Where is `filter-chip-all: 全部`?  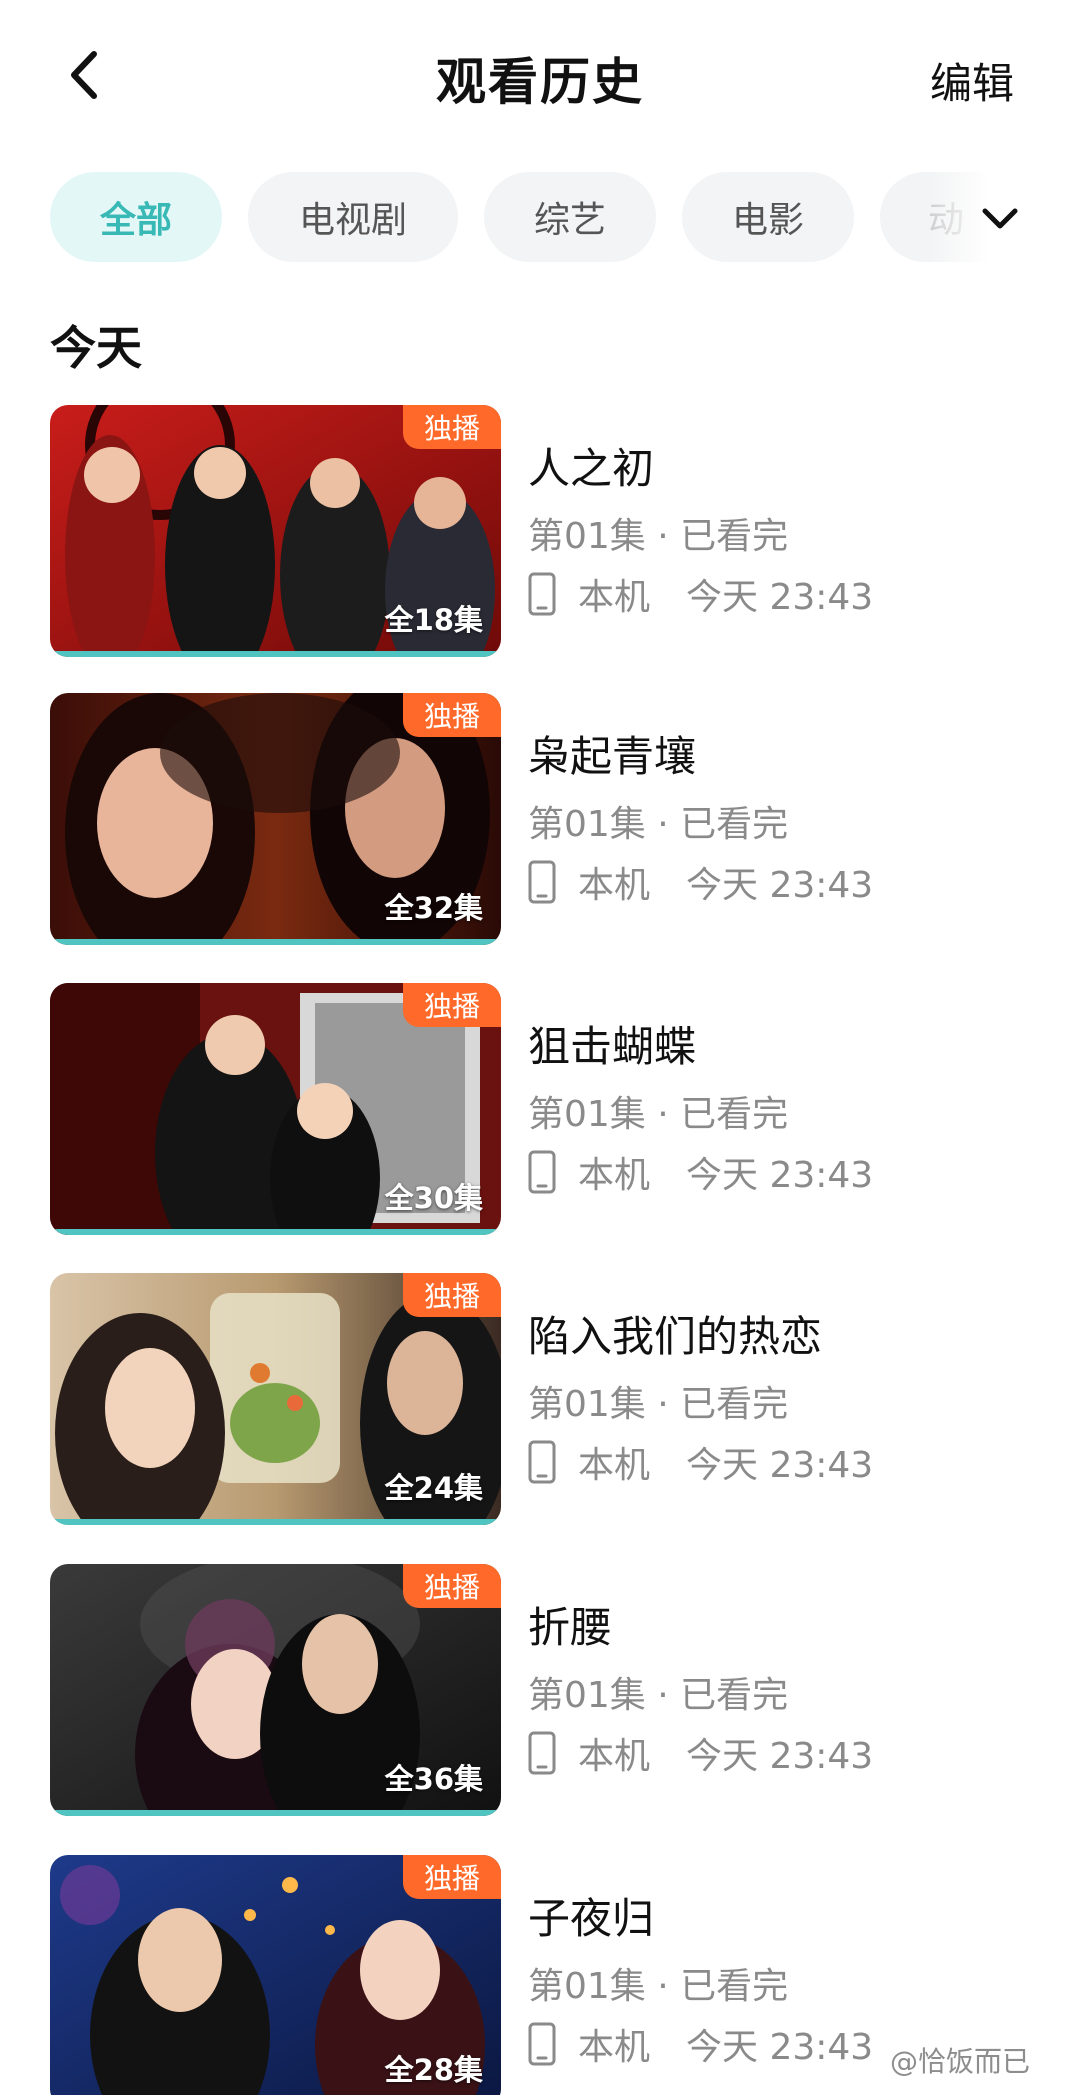
filter-chip-all: 全部 is located at coordinates (136, 217).